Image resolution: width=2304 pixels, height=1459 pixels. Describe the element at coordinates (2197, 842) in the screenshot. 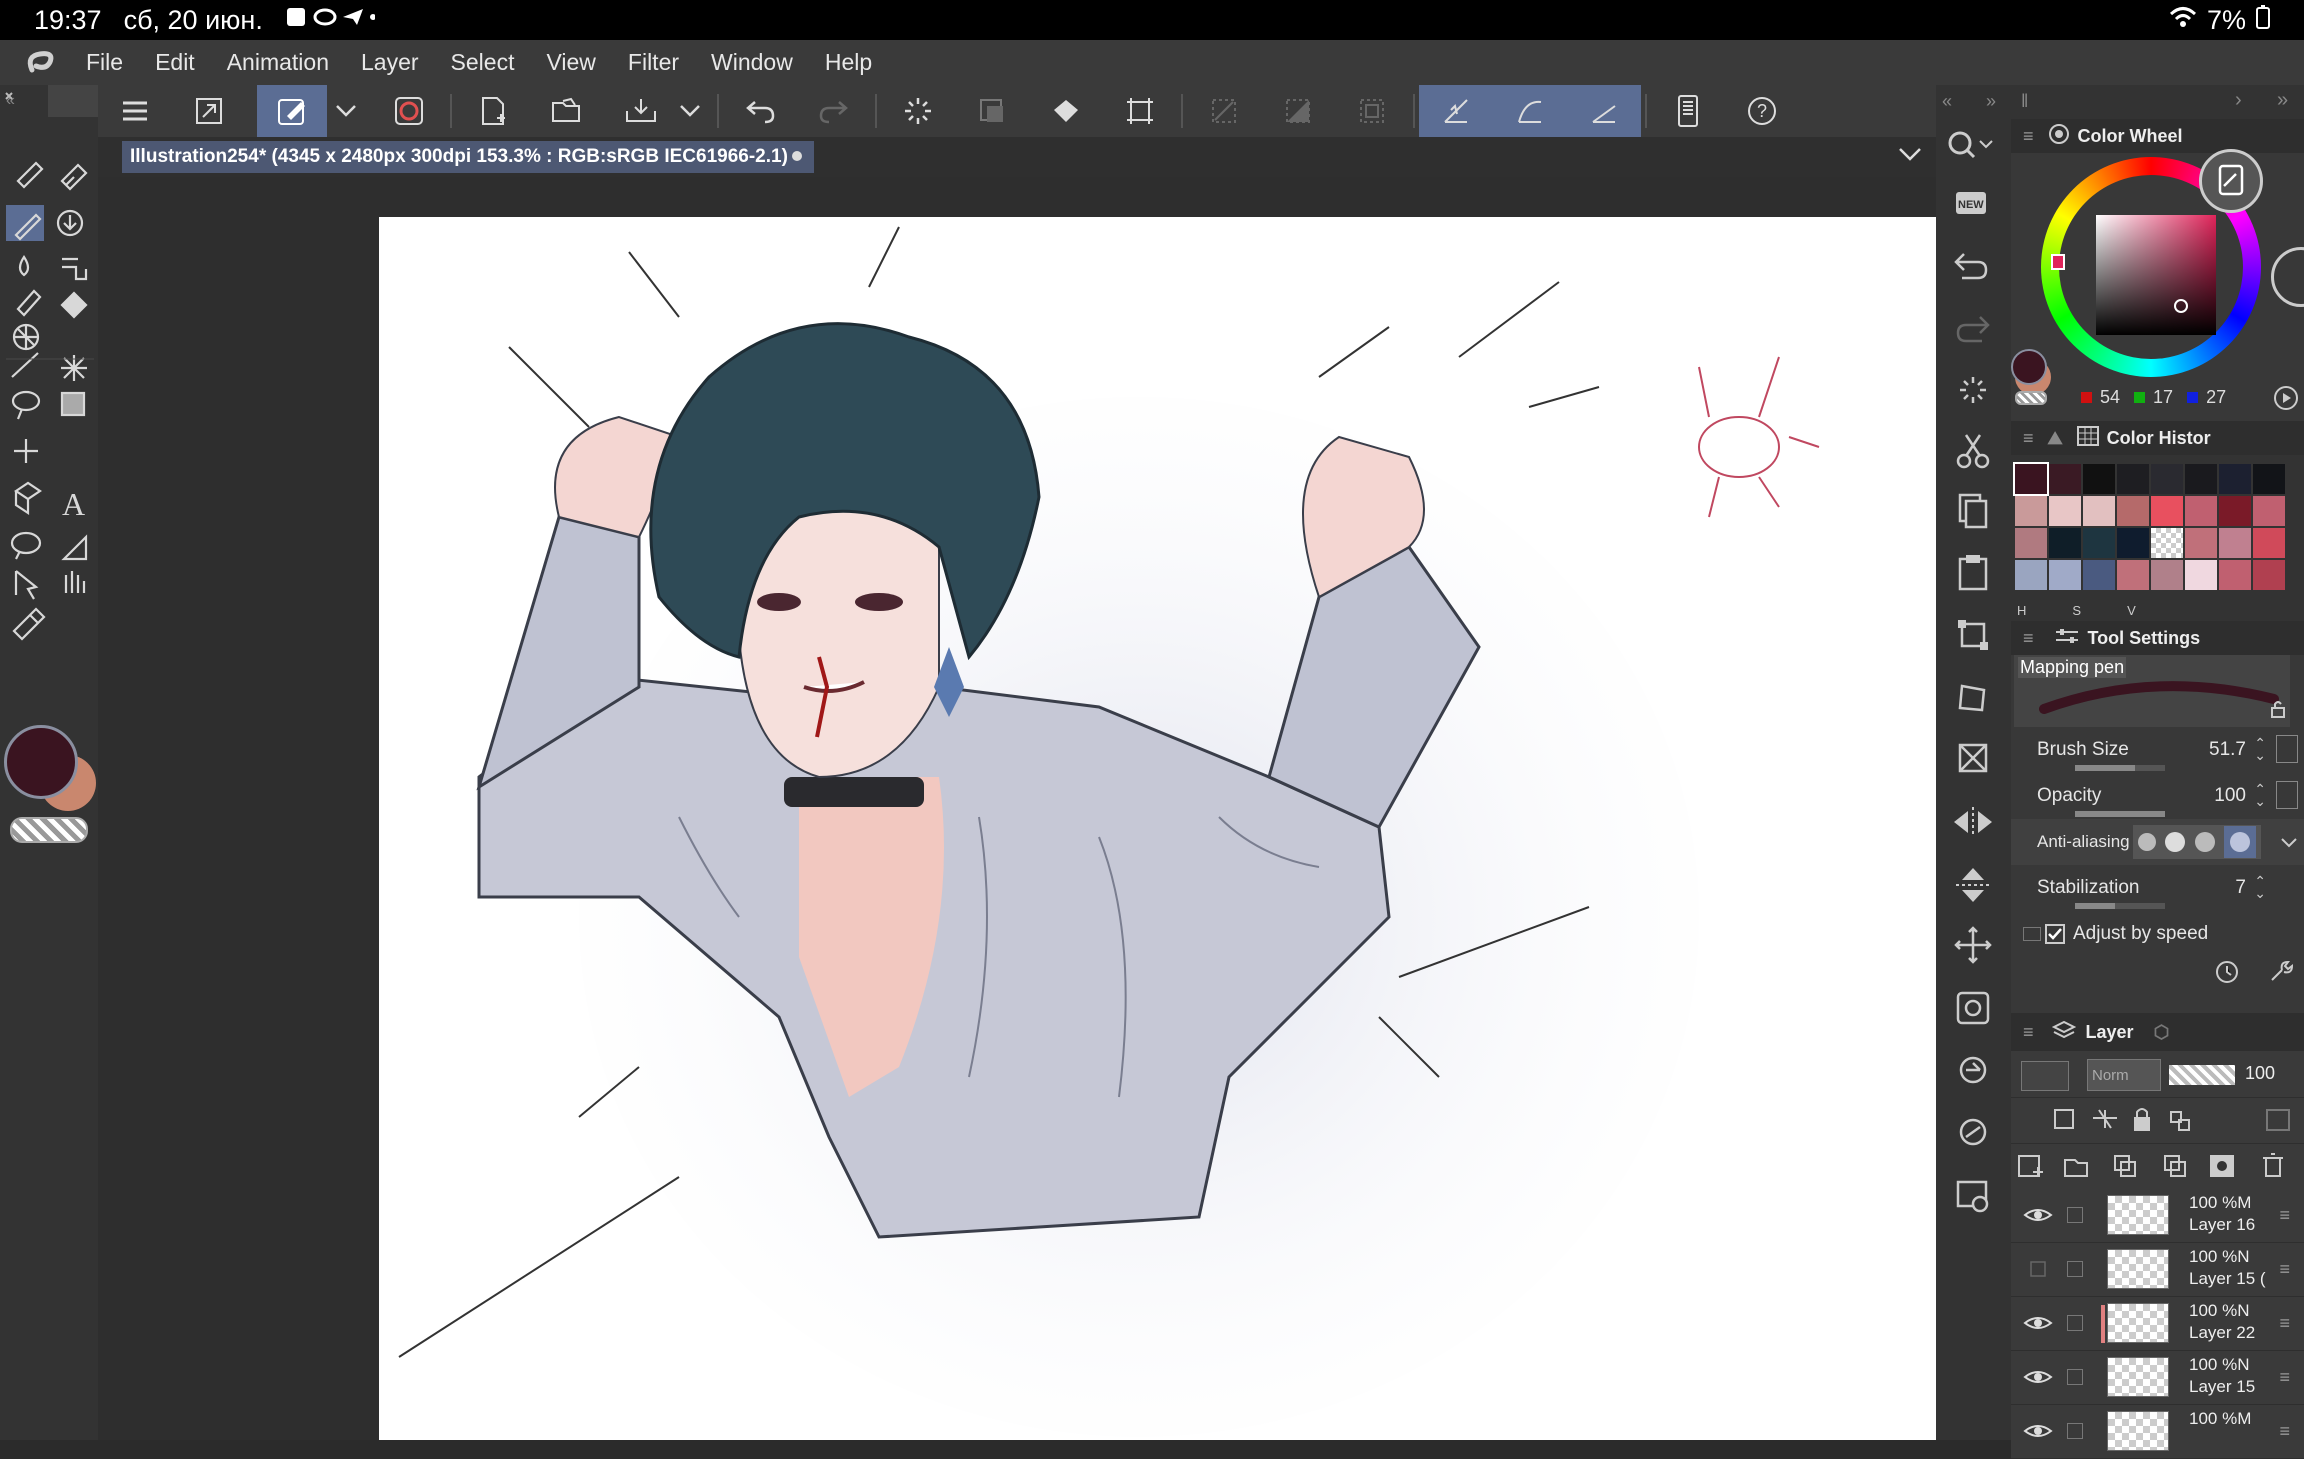

I see `antialiasing-options` at that location.